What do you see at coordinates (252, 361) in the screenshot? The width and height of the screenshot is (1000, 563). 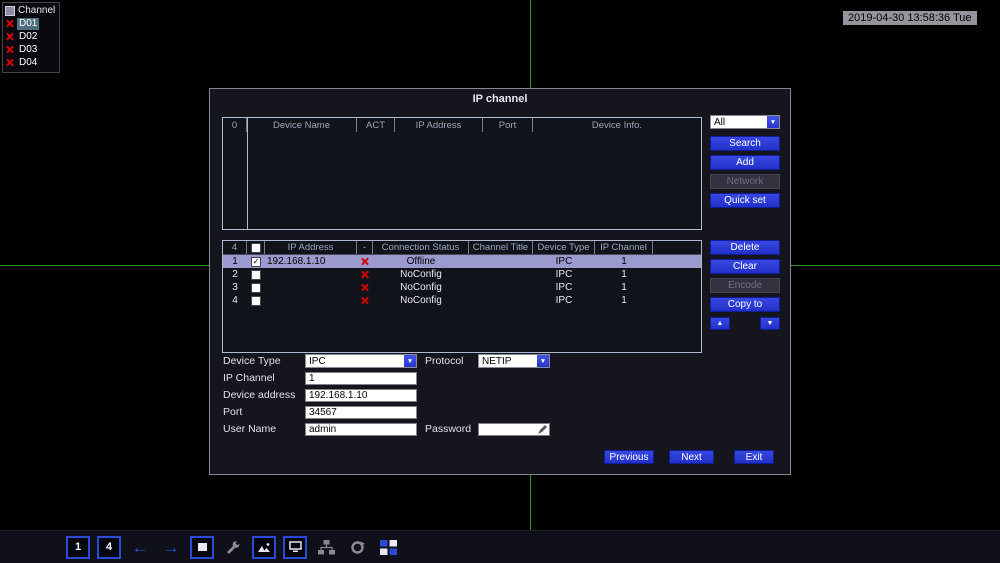 I see `device-type-label: Device Type` at bounding box center [252, 361].